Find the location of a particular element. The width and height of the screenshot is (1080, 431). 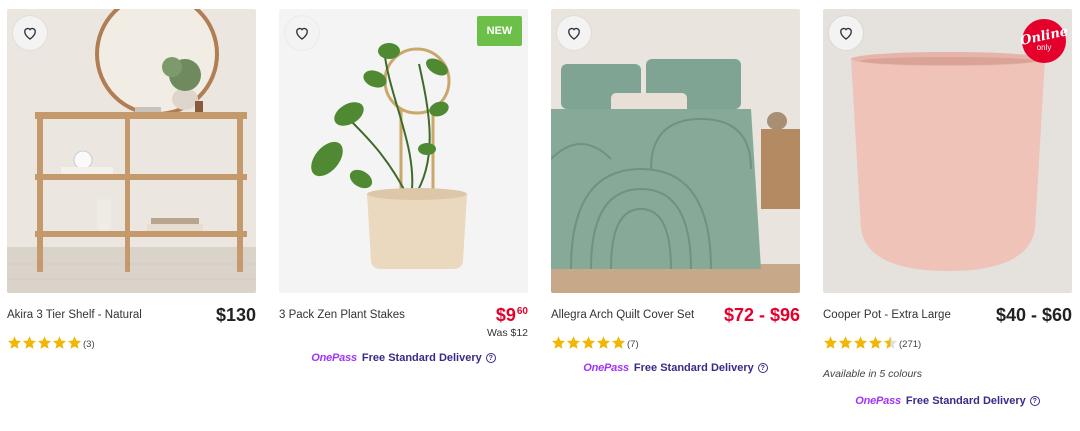

rating-count: (3) is located at coordinates (89, 344).